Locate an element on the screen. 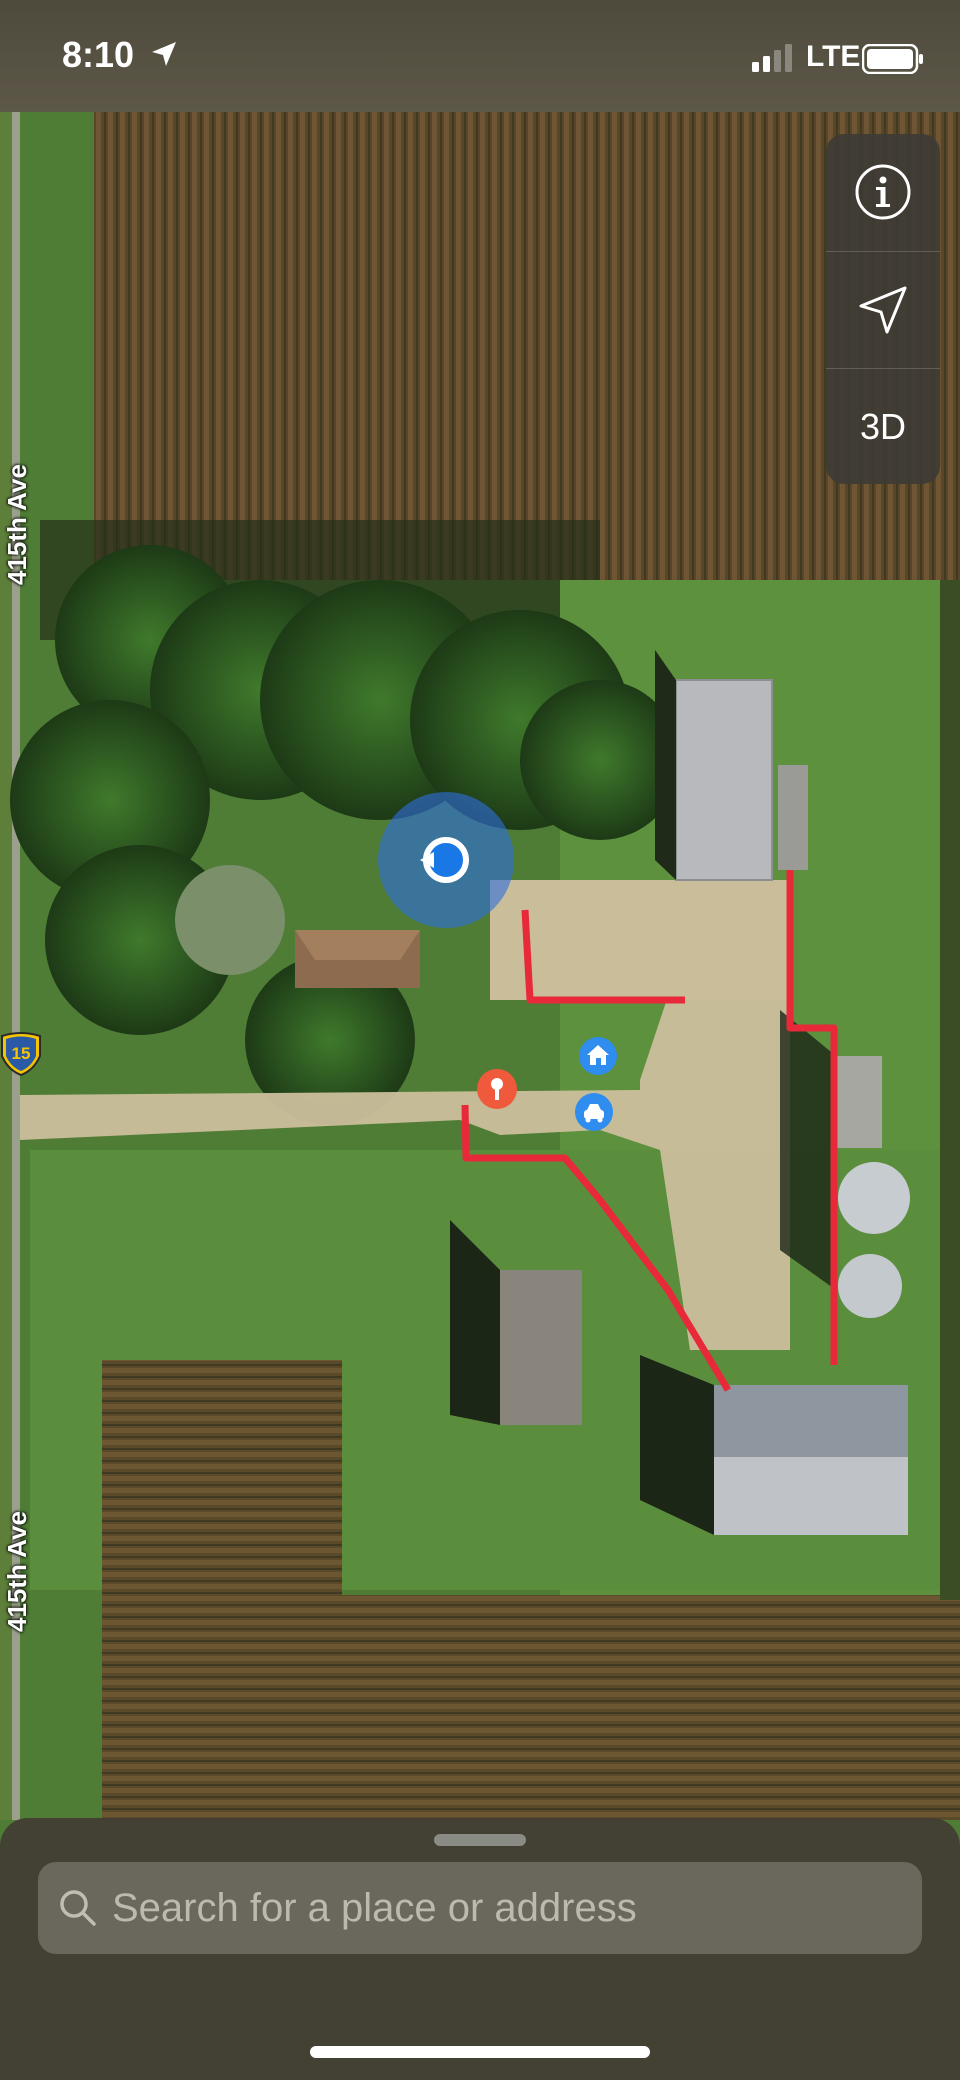 This screenshot has height=2080, width=960. tracking-button is located at coordinates (883, 309).